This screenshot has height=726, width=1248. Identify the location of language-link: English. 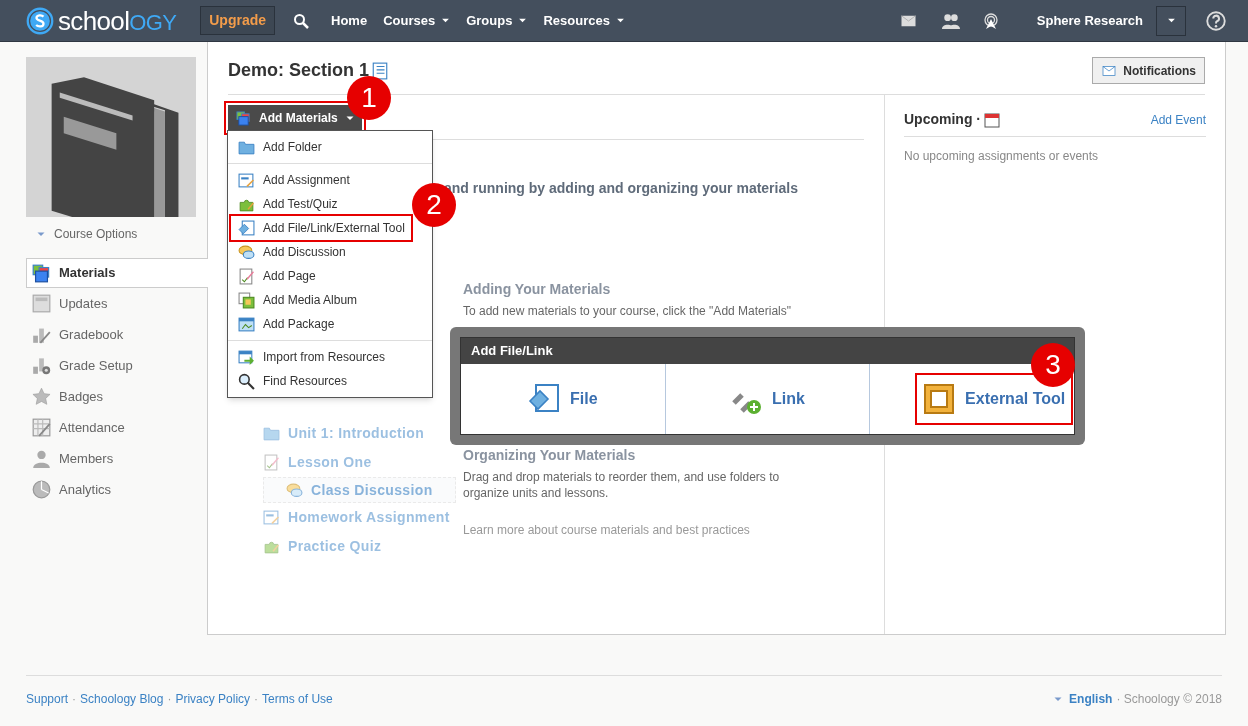
(1091, 699).